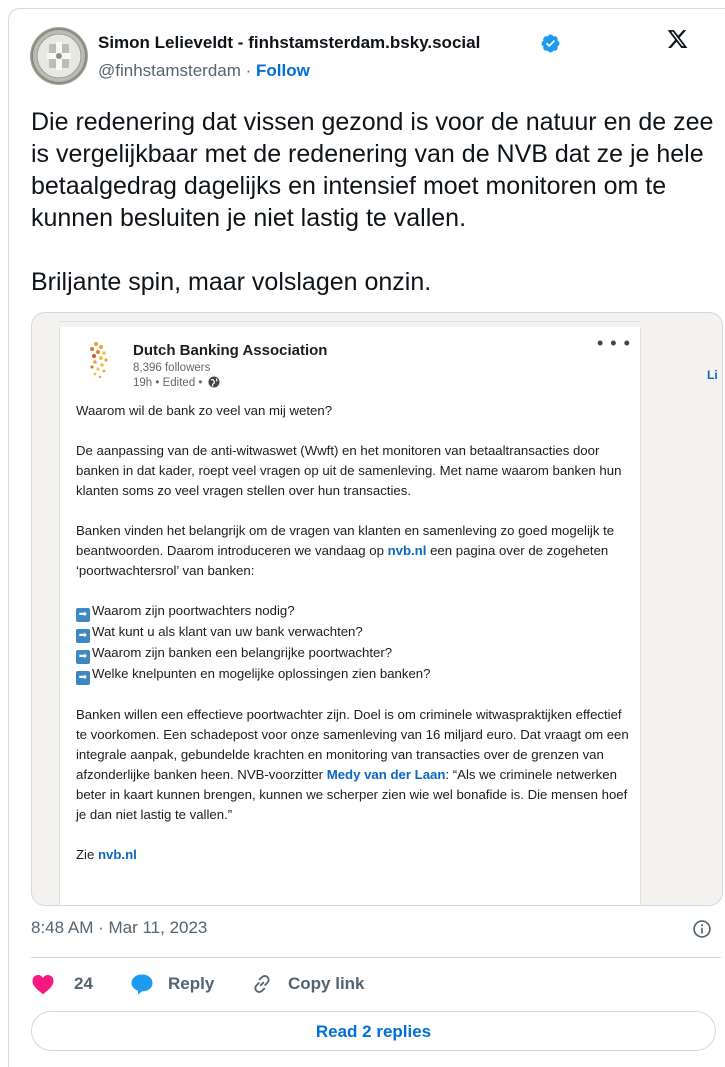  What do you see at coordinates (193, 610) in the screenshot?
I see `li-bullet-text: Waarom zijn poortwachters nodig?` at bounding box center [193, 610].